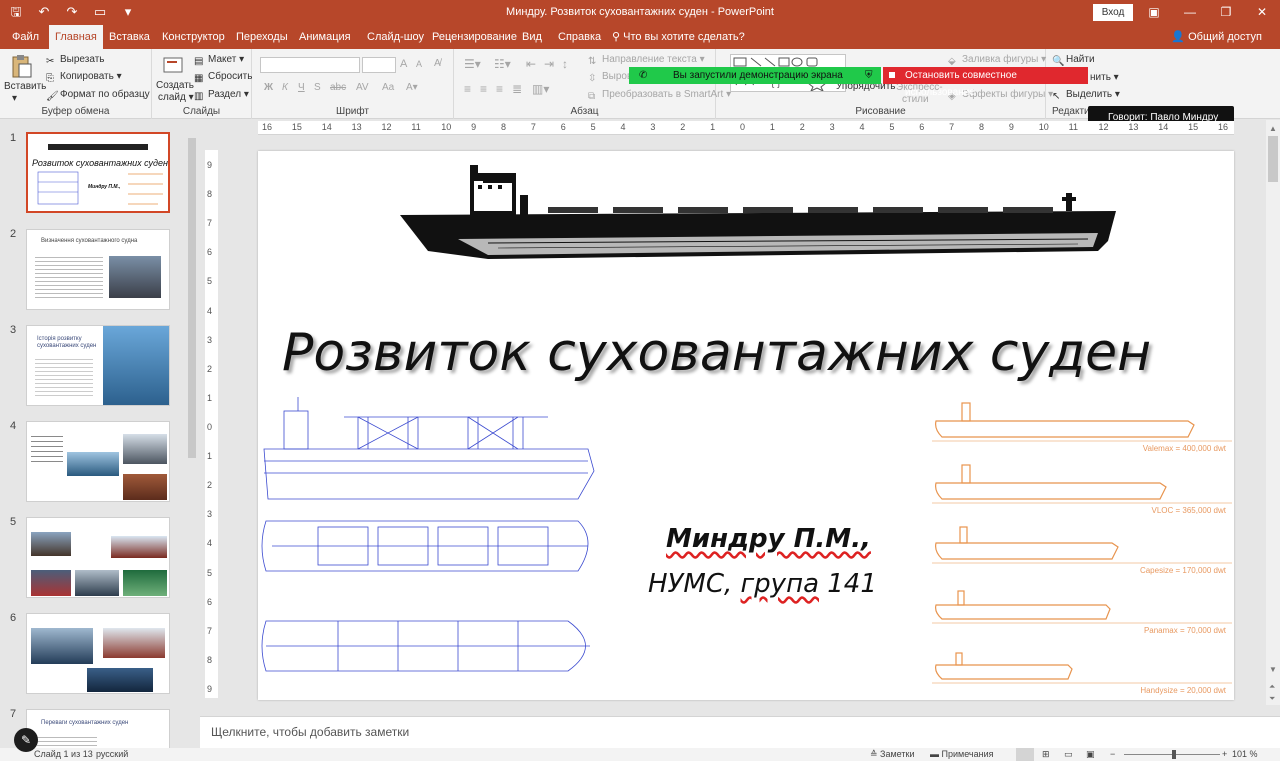 This screenshot has height=761, width=1280. I want to click on align-left-icon: ≡, so click(467, 89).